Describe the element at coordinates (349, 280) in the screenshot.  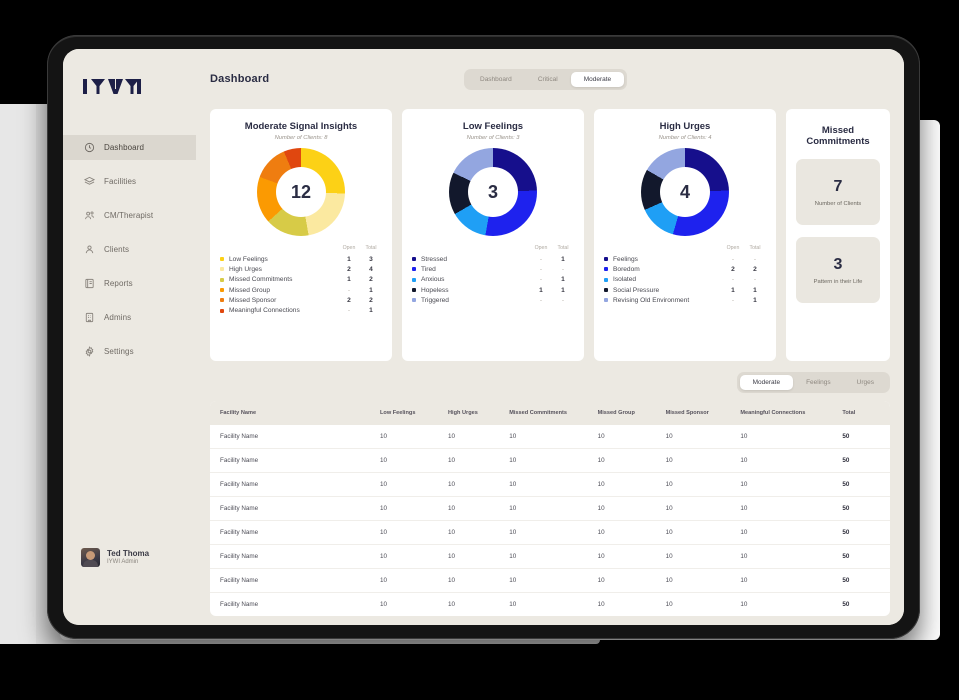
I see `legend-open-value: 1` at that location.